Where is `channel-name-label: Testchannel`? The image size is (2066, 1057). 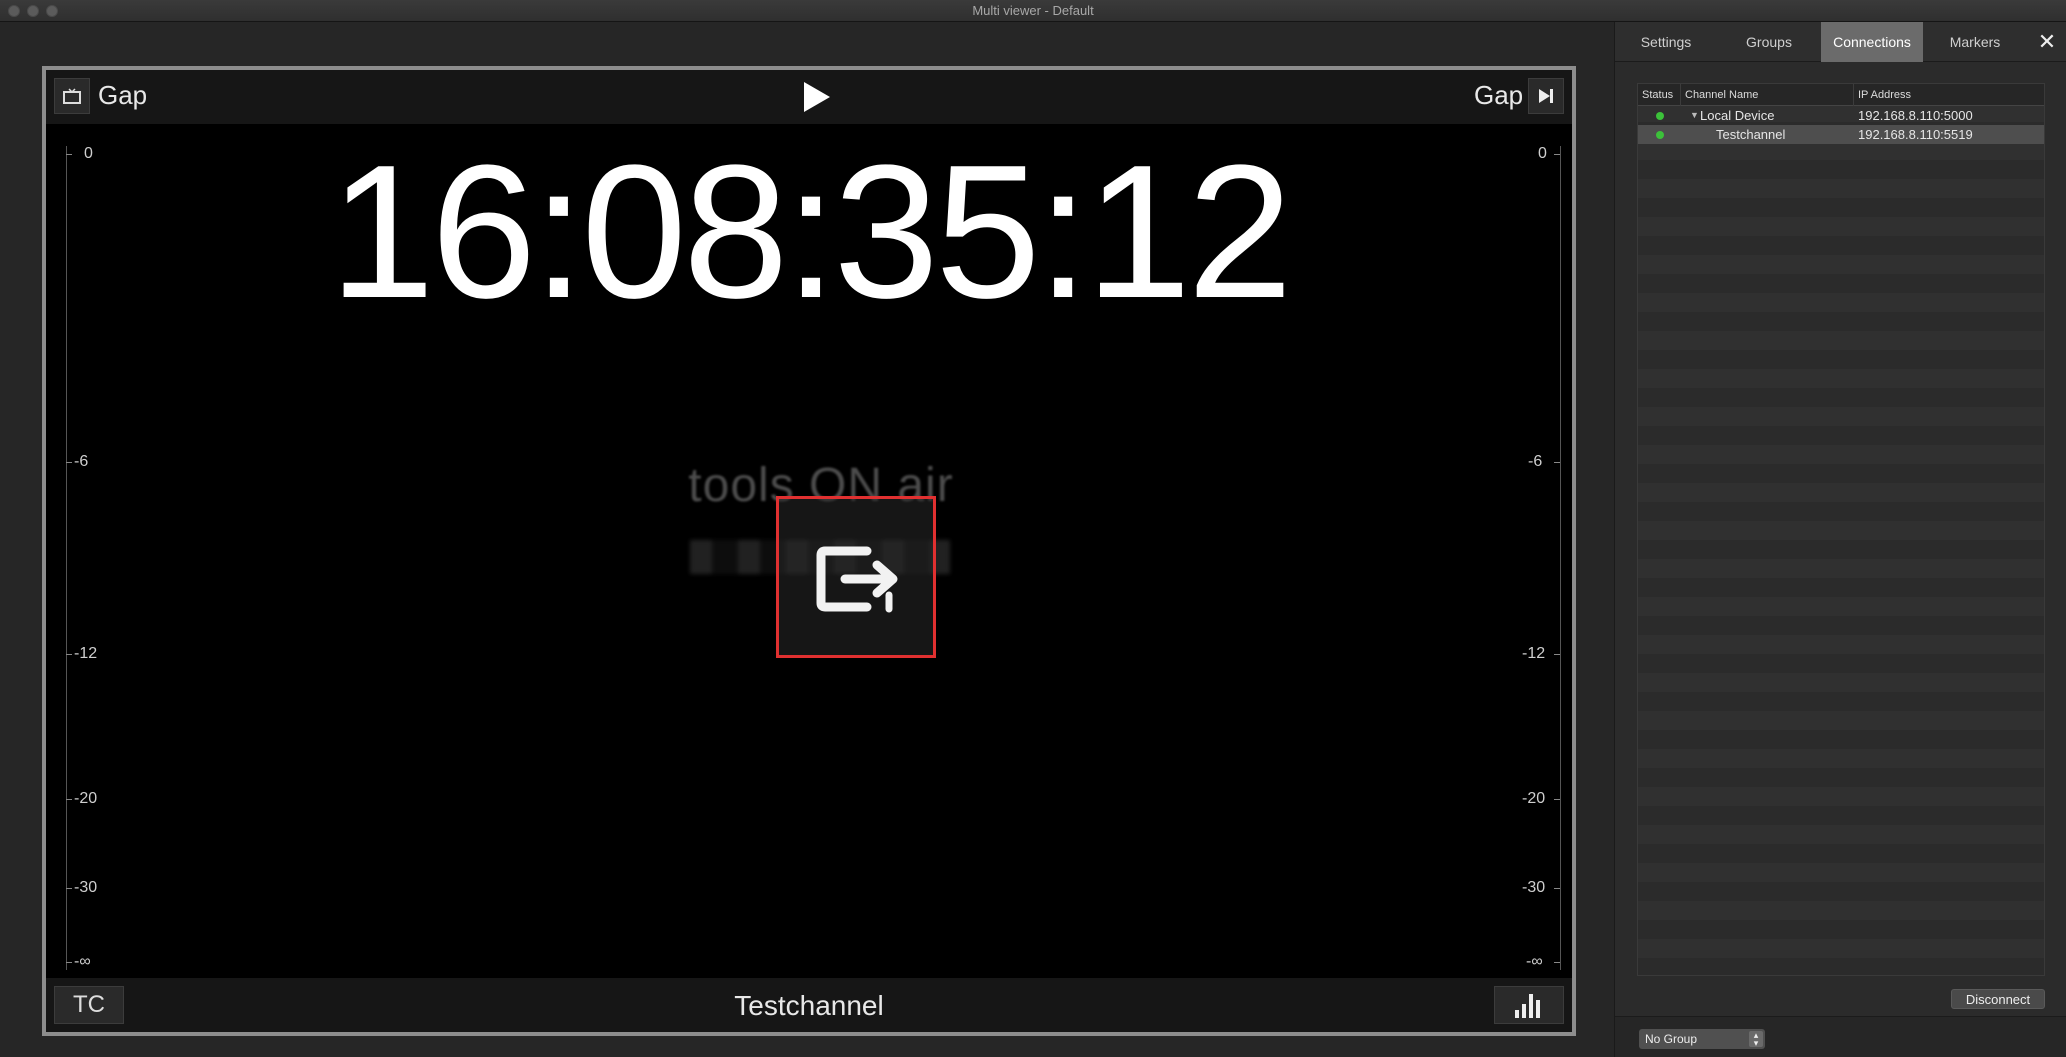
channel-name-label: Testchannel is located at coordinates (809, 1005).